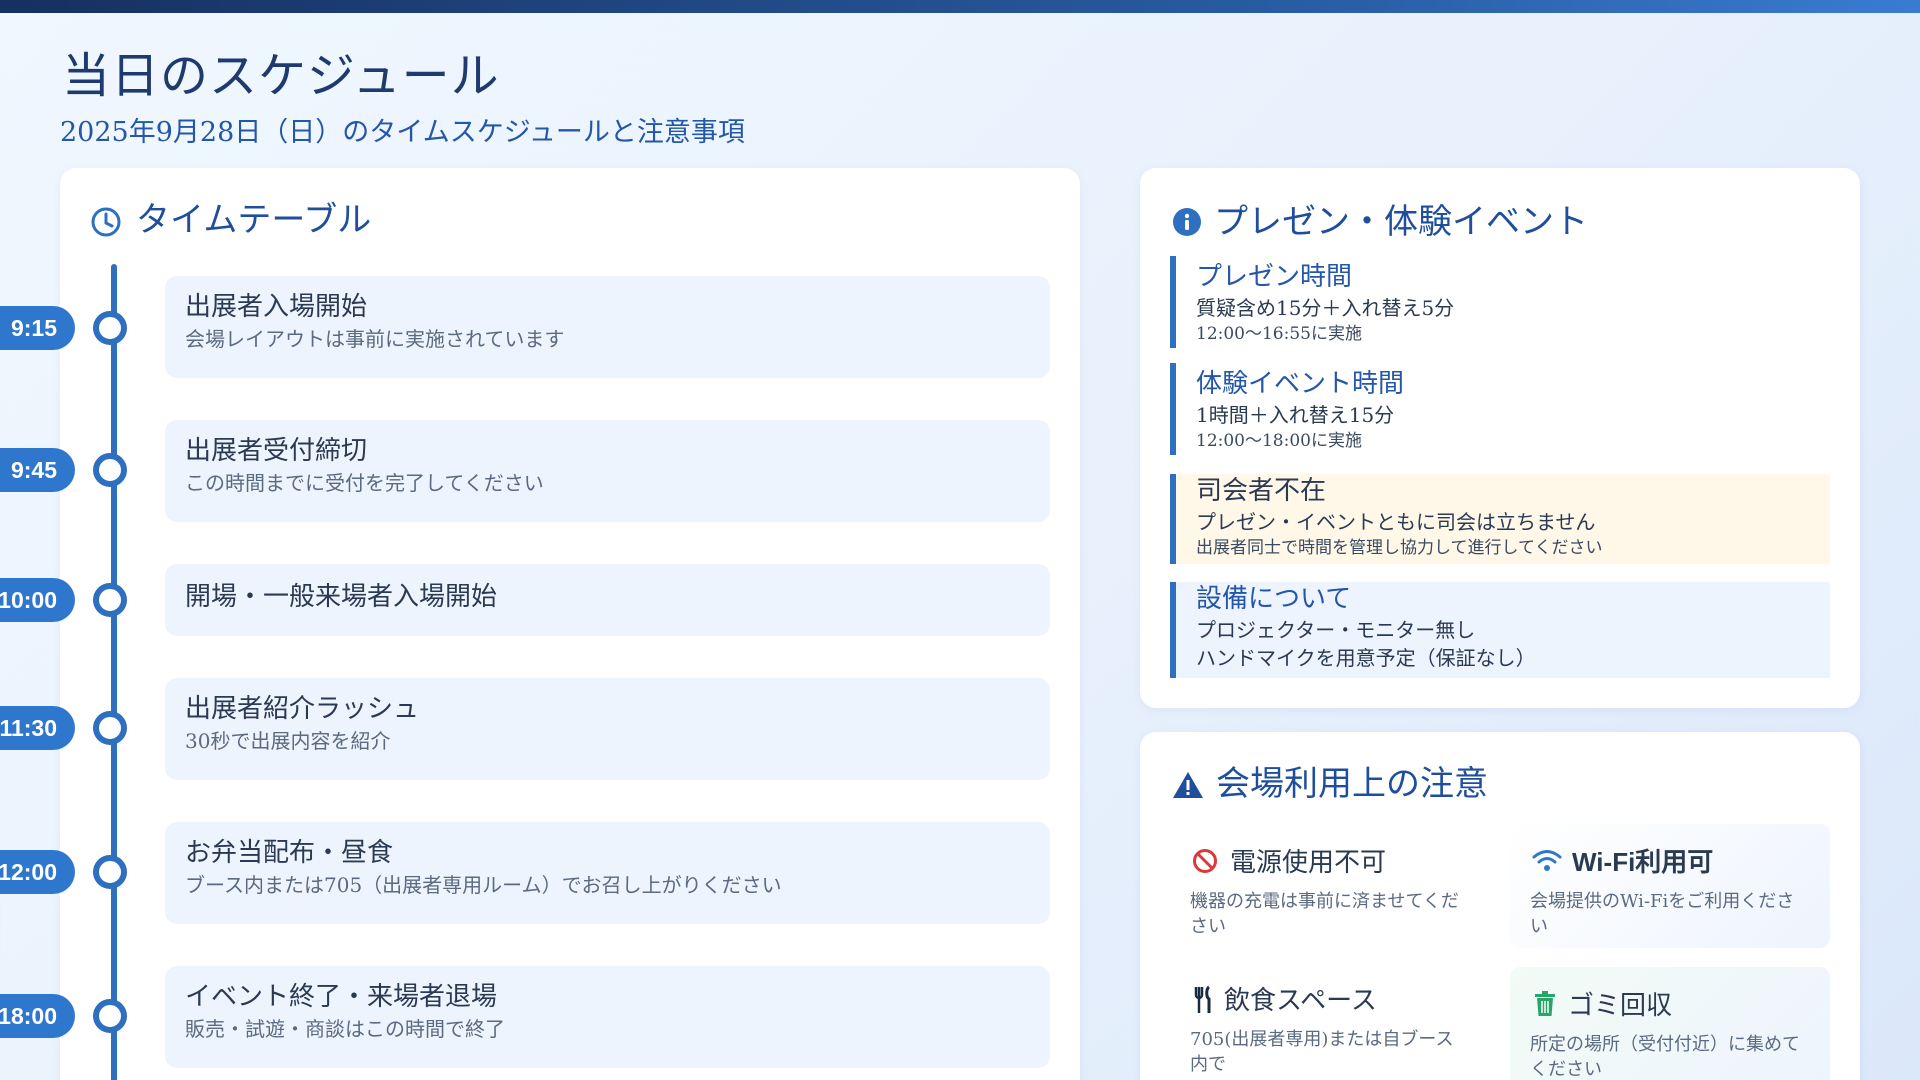  What do you see at coordinates (607, 327) in the screenshot?
I see `schedule-card: 出展者入場開始 会場レイアウトは事前に実施されています` at bounding box center [607, 327].